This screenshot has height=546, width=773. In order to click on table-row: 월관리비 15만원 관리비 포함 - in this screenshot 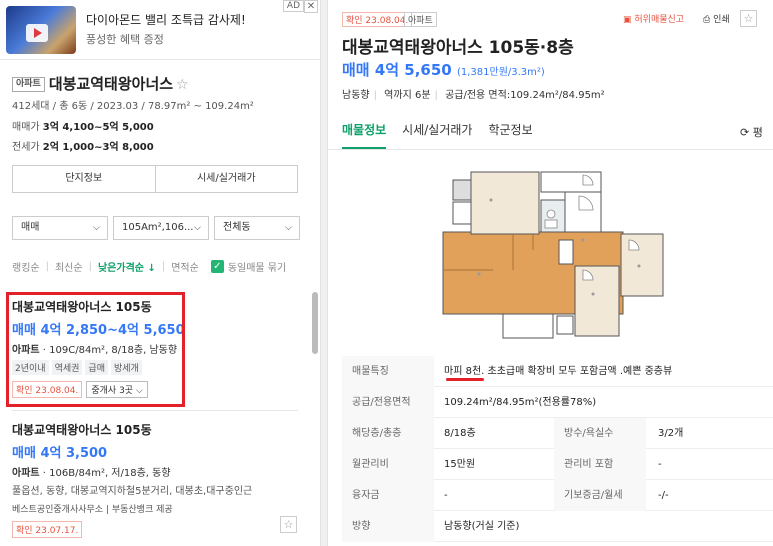, I will do `click(557, 464)`.